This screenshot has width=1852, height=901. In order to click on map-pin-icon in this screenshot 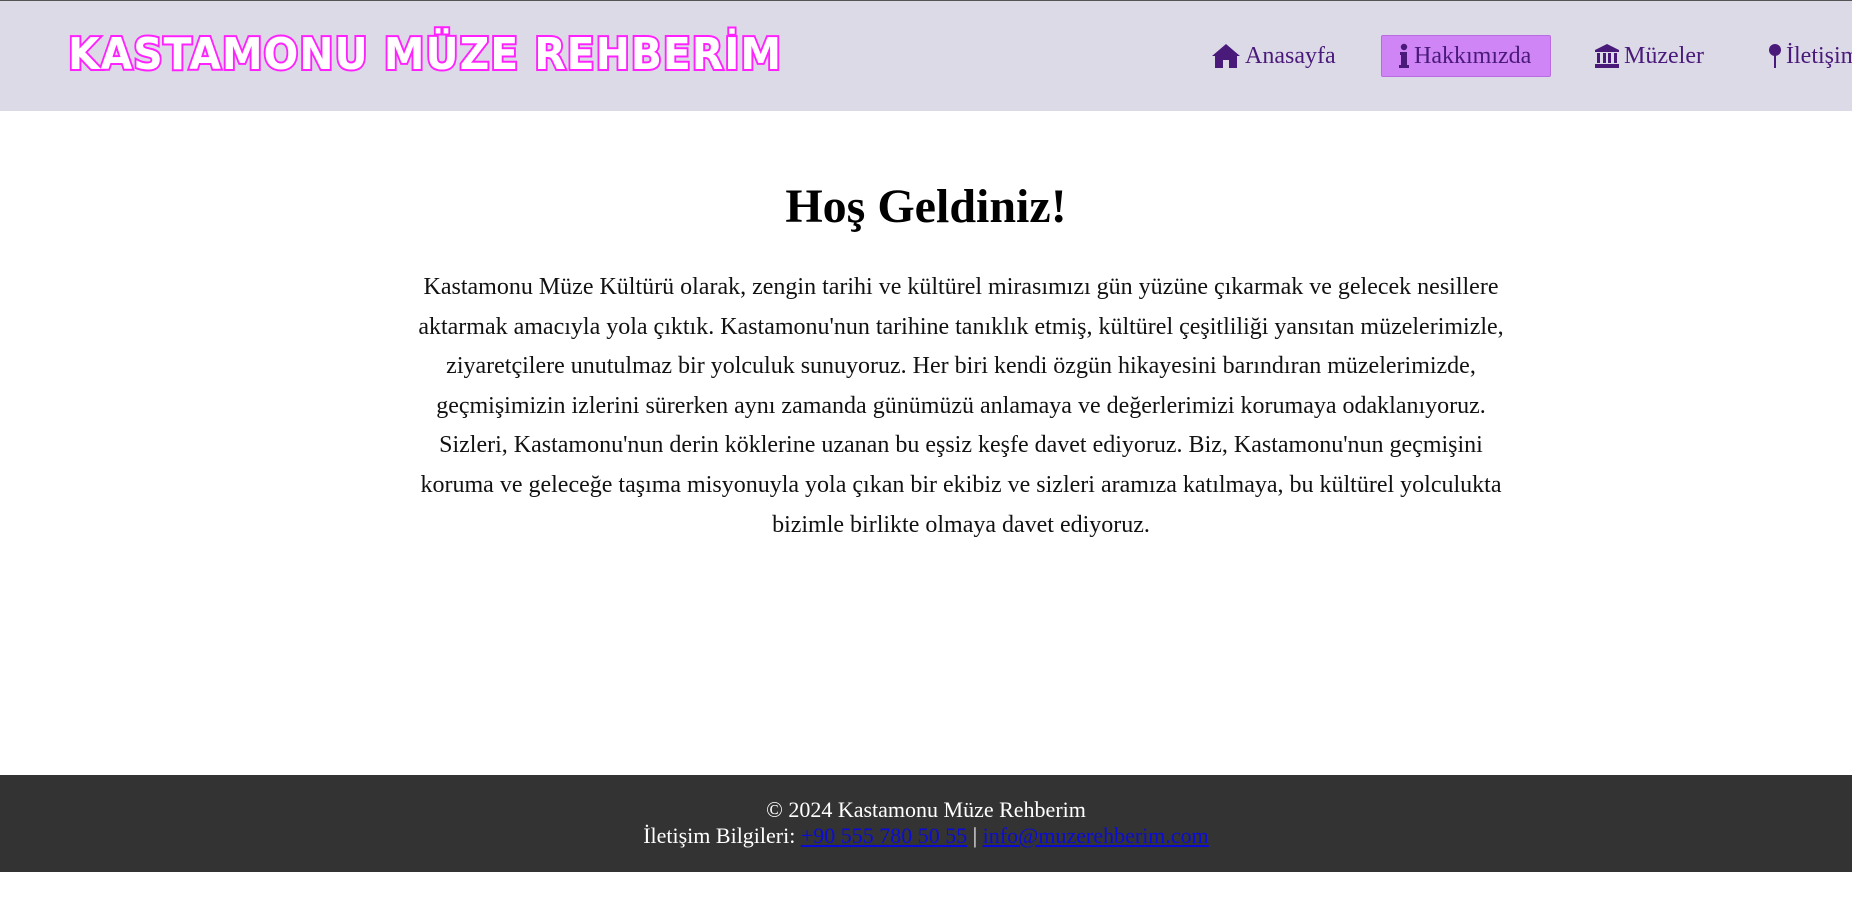, I will do `click(1775, 56)`.